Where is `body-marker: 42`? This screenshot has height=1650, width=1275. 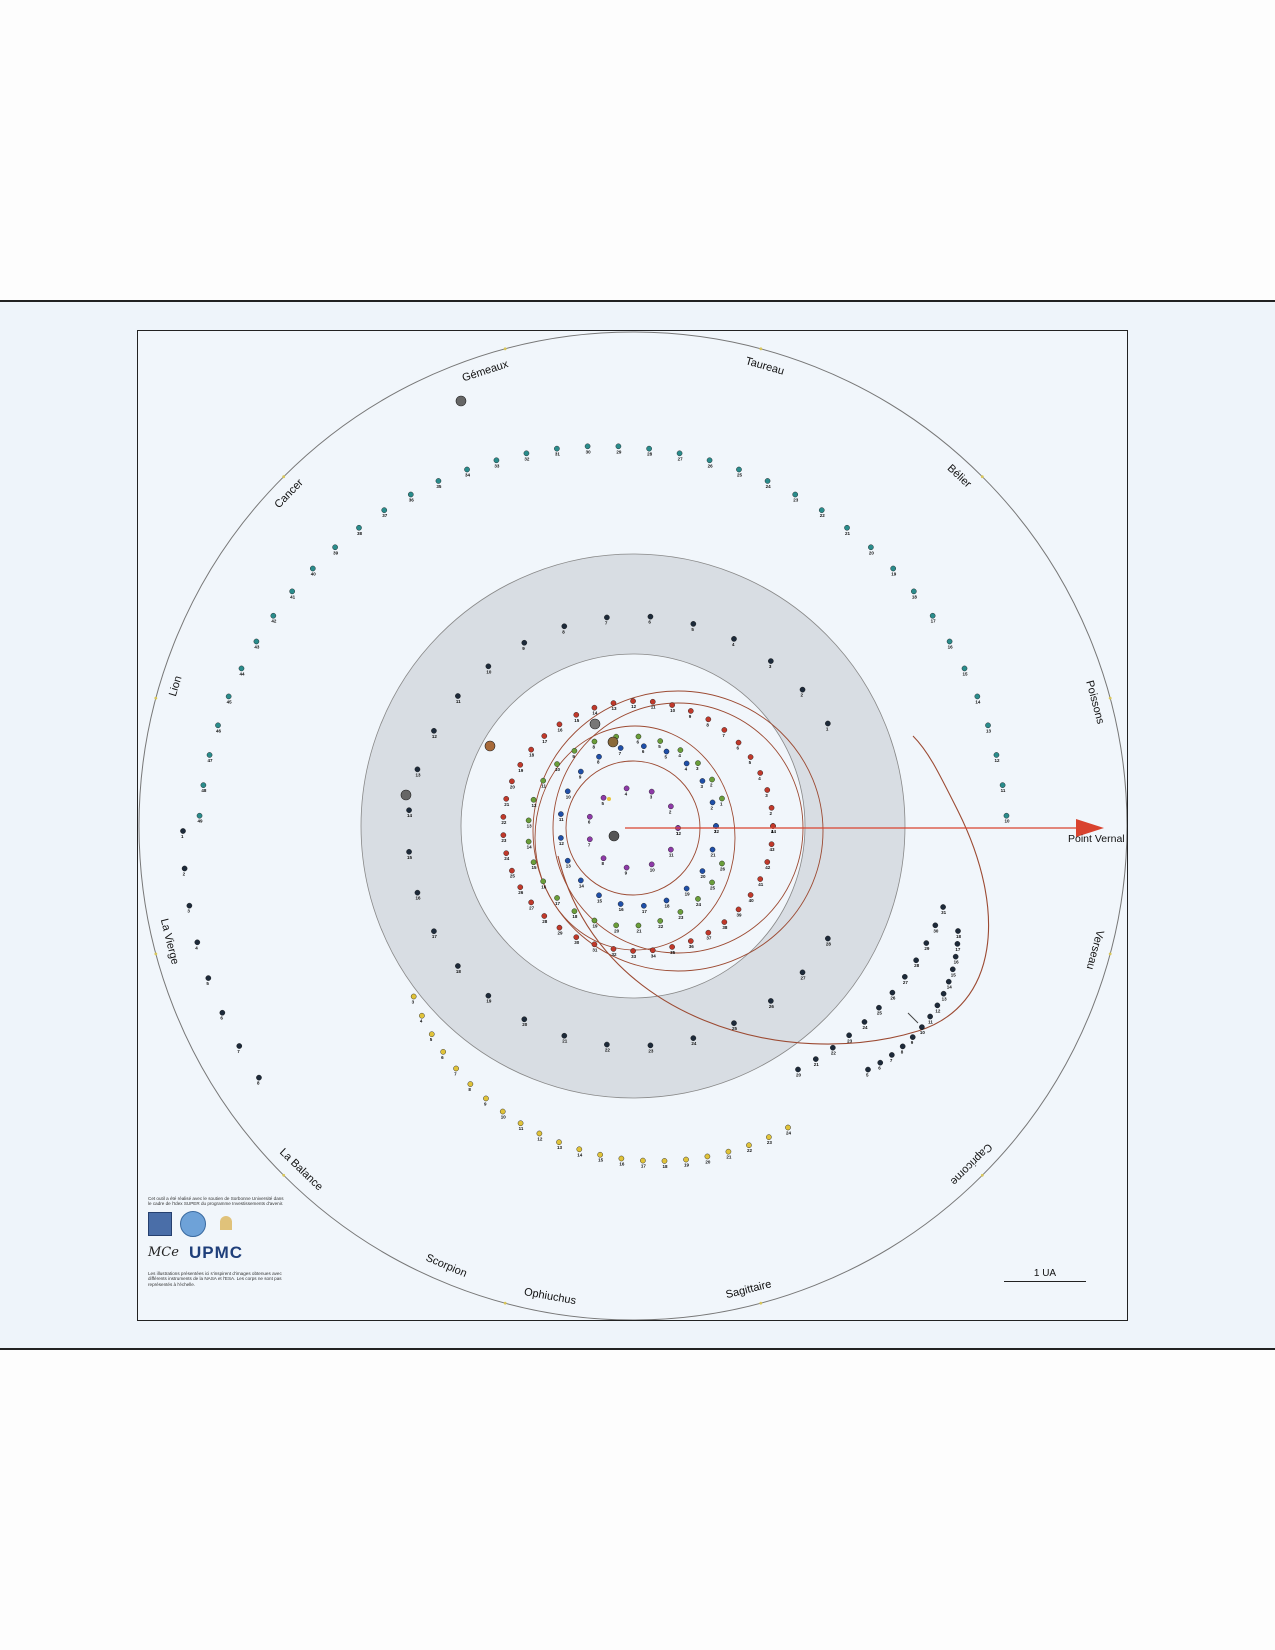
body-marker: 42 is located at coordinates (767, 864).